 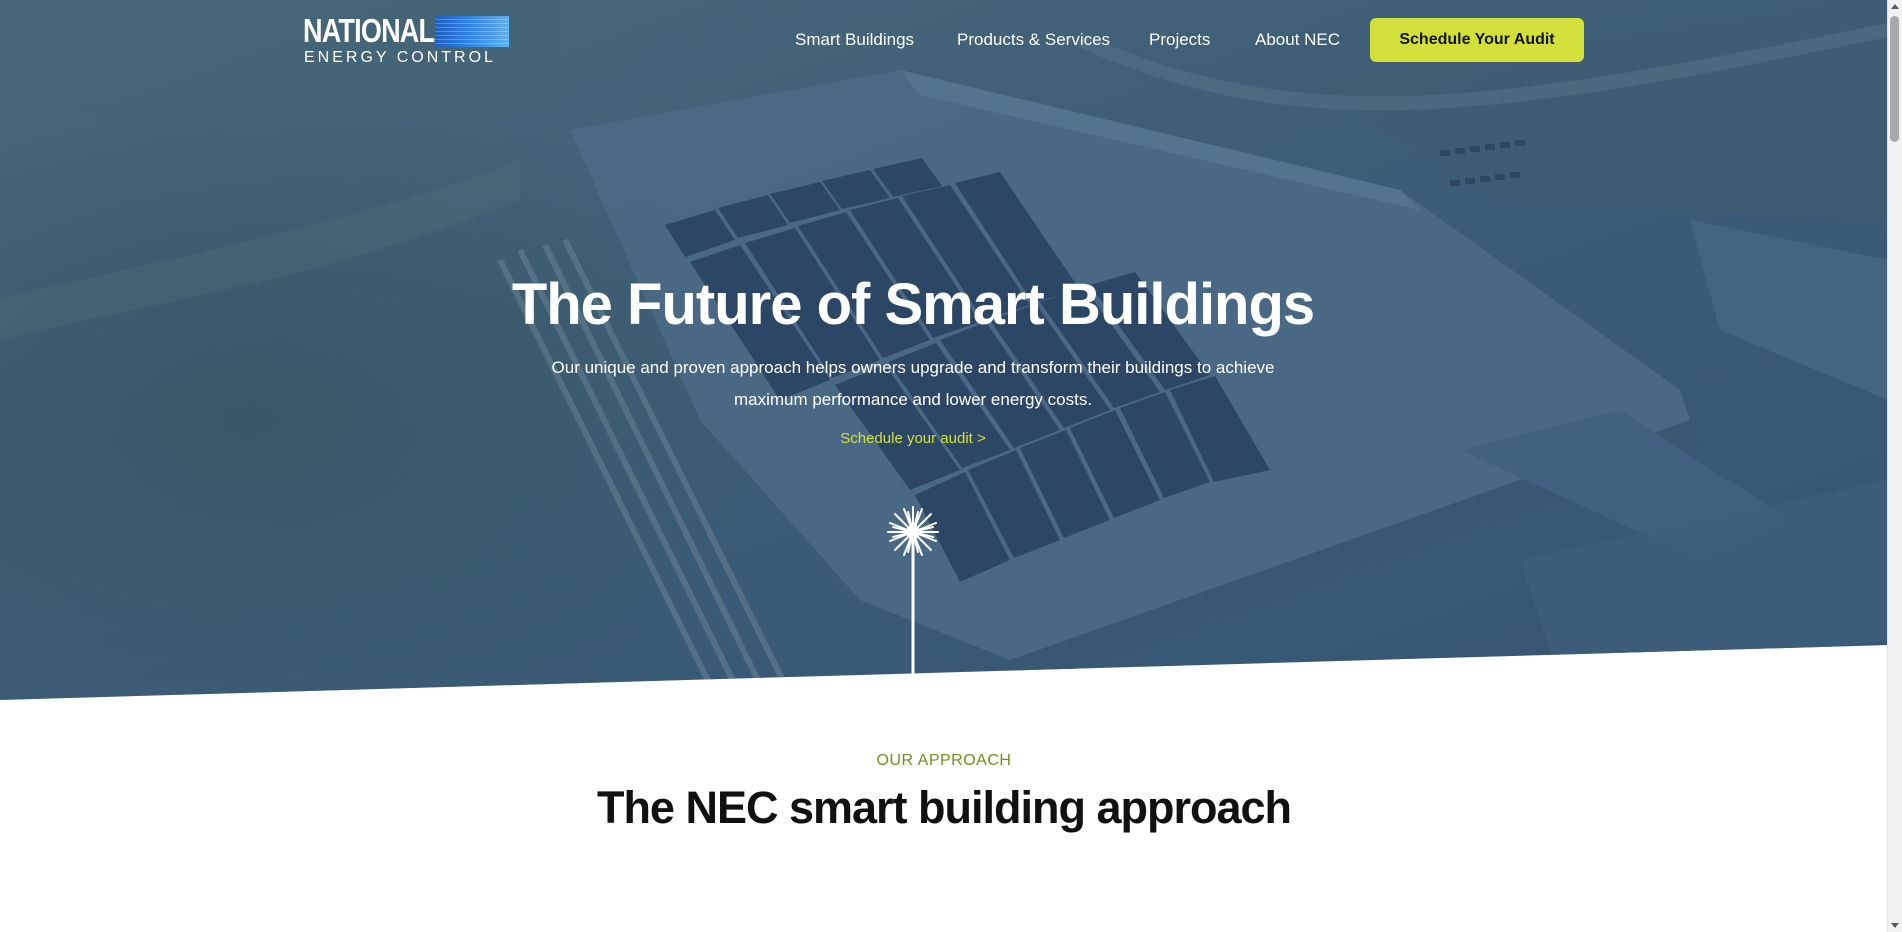 What do you see at coordinates (1895, 6) in the screenshot?
I see `scroll-up-icon` at bounding box center [1895, 6].